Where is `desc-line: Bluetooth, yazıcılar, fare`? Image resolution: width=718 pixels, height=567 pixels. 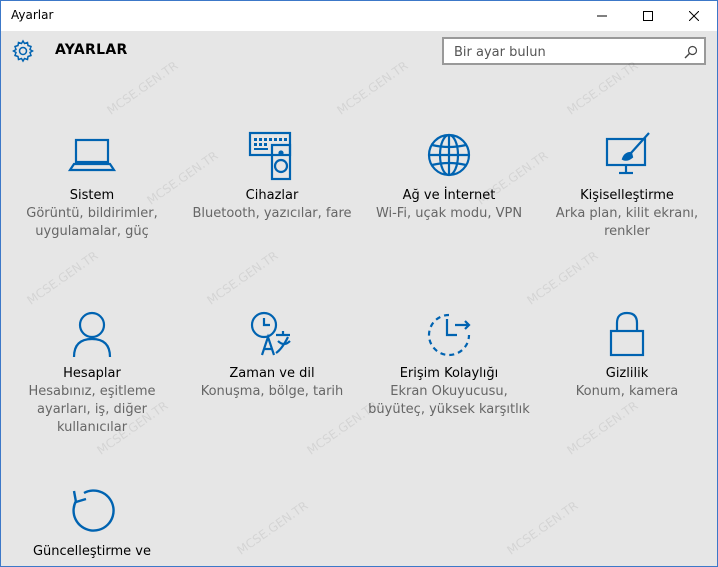
desc-line: Bluetooth, yazıcılar, fare is located at coordinates (272, 213).